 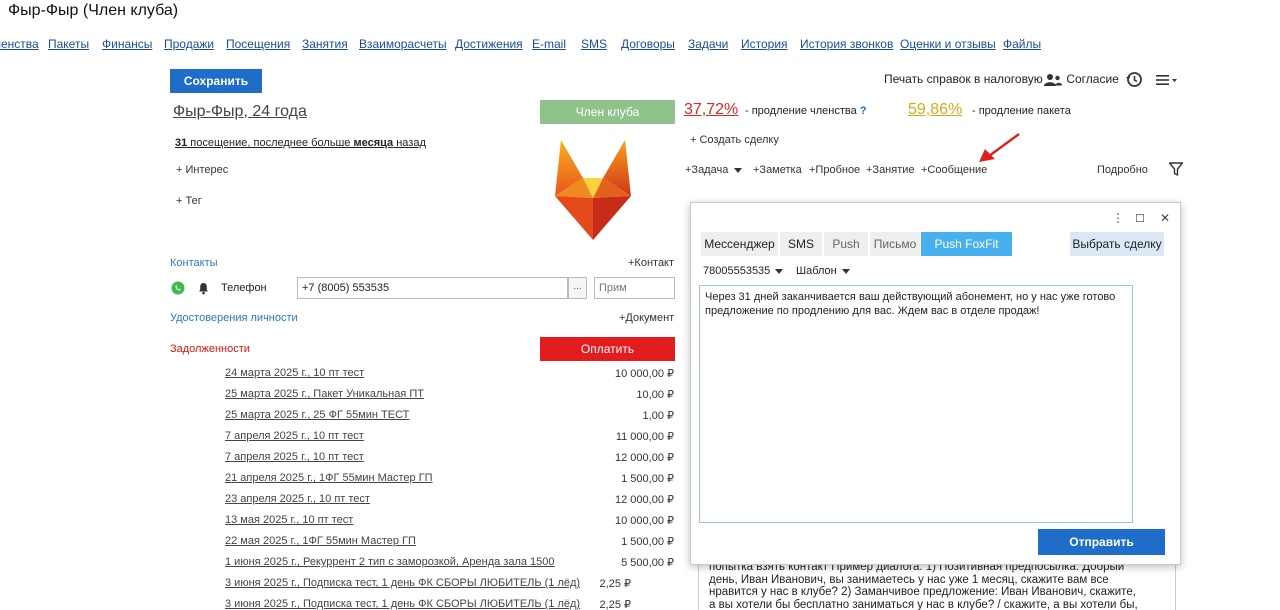 I want to click on tab-push-foxfit: Push FoxFit, so click(x=966, y=244).